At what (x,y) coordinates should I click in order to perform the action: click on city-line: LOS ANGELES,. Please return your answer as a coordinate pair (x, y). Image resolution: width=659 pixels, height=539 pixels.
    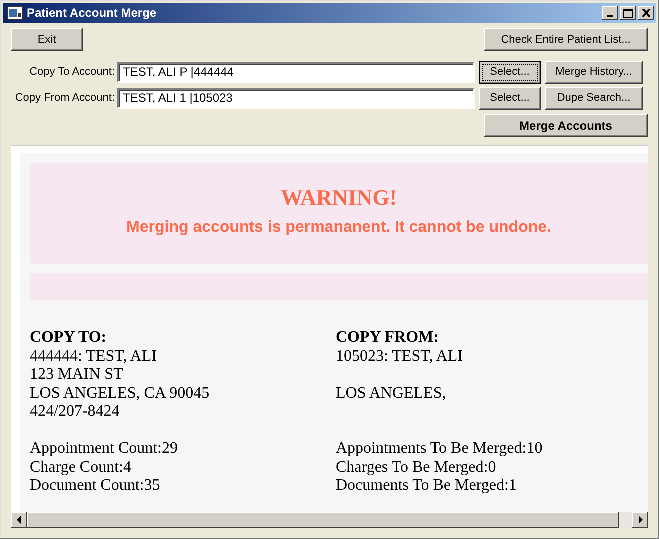
    Looking at the image, I should click on (391, 393).